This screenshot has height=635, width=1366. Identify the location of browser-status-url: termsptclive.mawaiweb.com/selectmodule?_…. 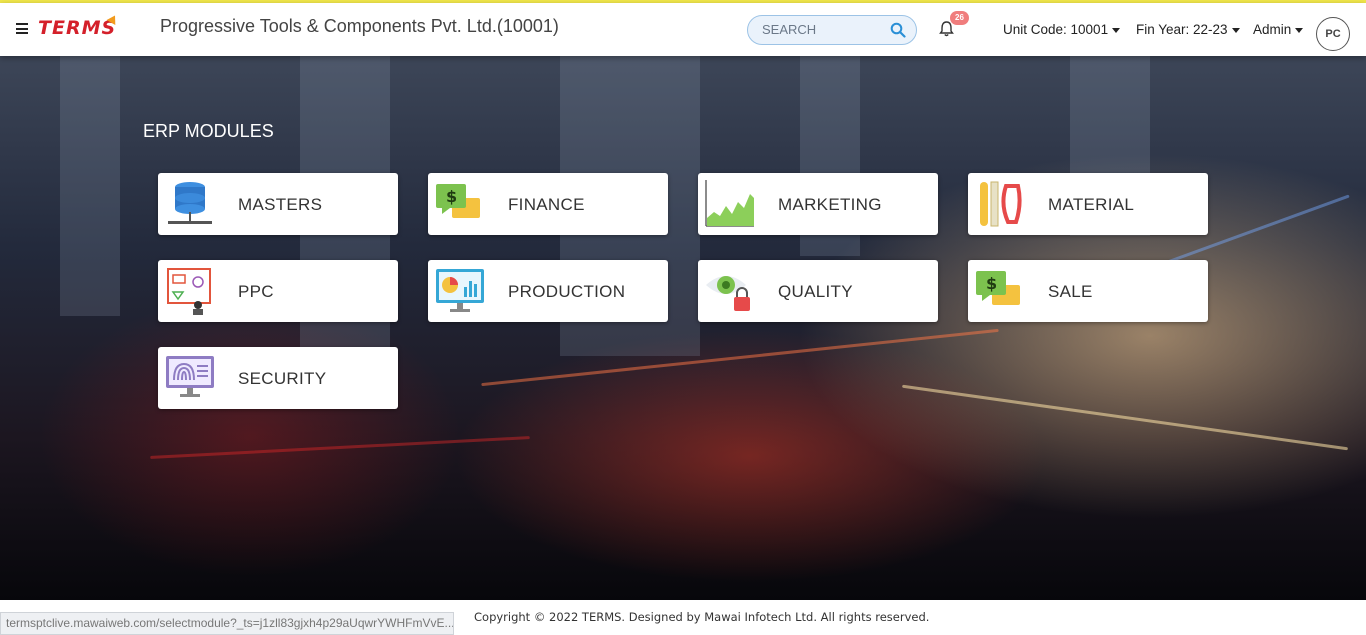
(227, 623).